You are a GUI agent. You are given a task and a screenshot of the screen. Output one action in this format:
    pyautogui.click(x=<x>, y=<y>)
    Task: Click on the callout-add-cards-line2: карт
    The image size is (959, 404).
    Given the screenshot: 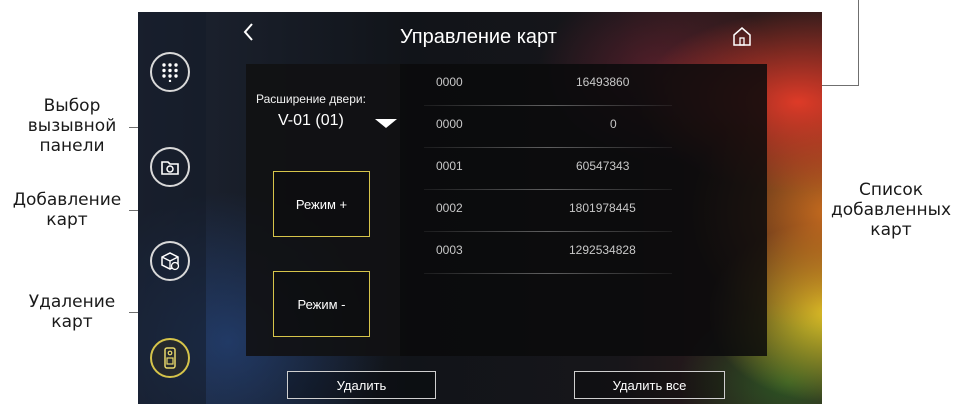 What is the action you would take?
    pyautogui.click(x=67, y=220)
    